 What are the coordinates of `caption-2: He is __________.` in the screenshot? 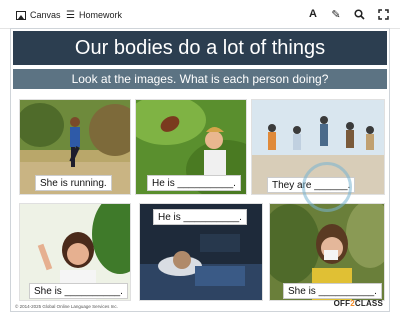 It's located at (194, 183).